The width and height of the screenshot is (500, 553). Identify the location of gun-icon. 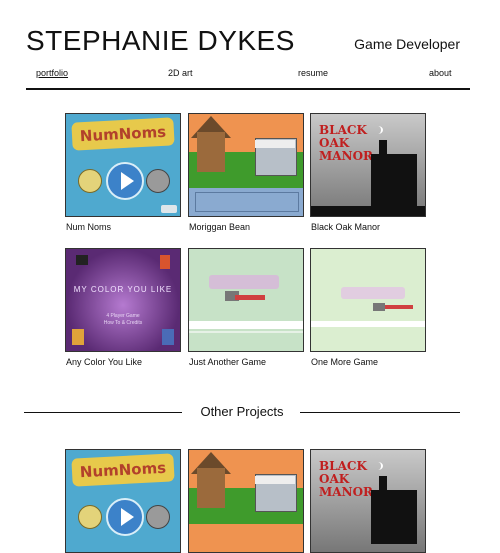
(379, 307).